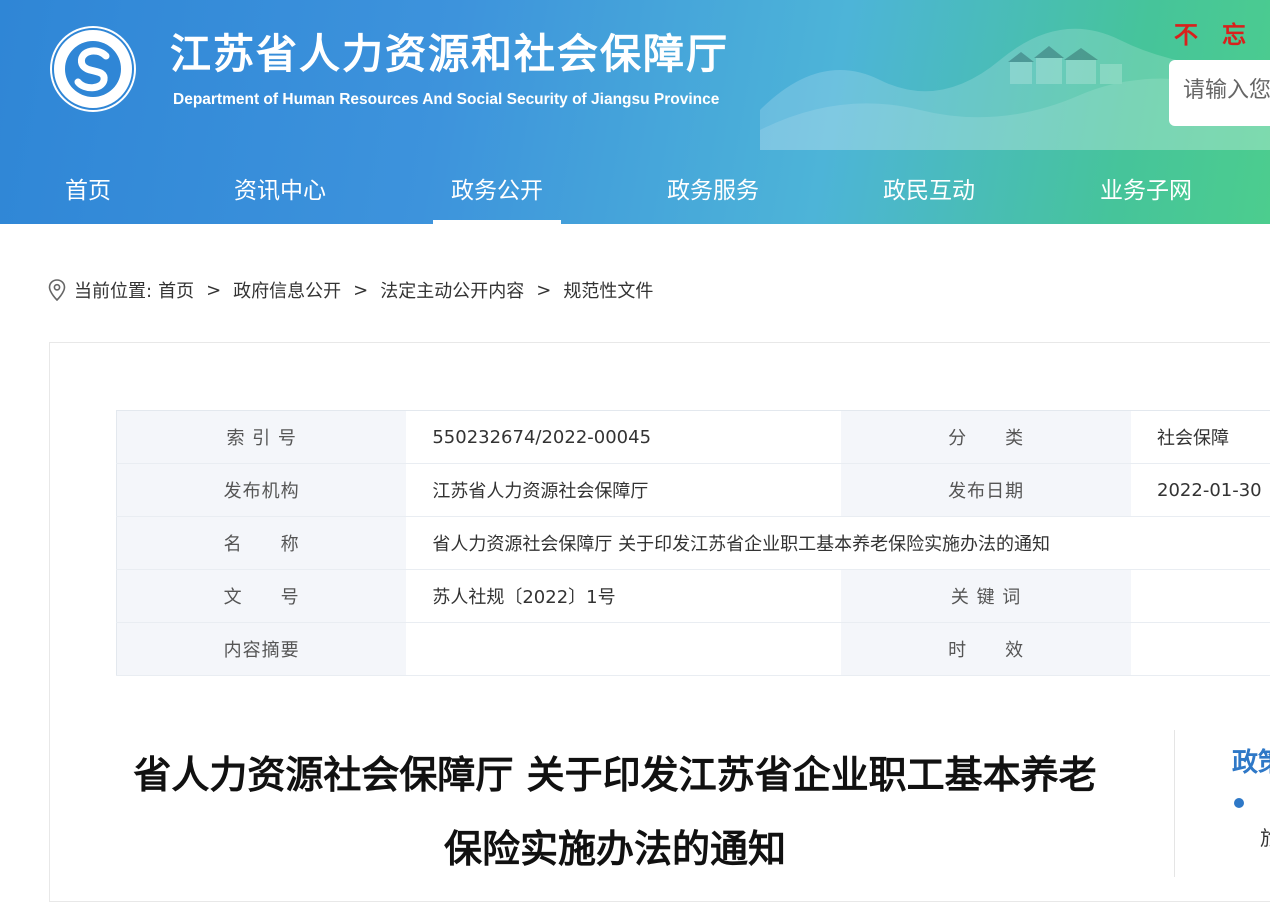  I want to click on table-row: 内容摘要 时 效, so click(693, 649).